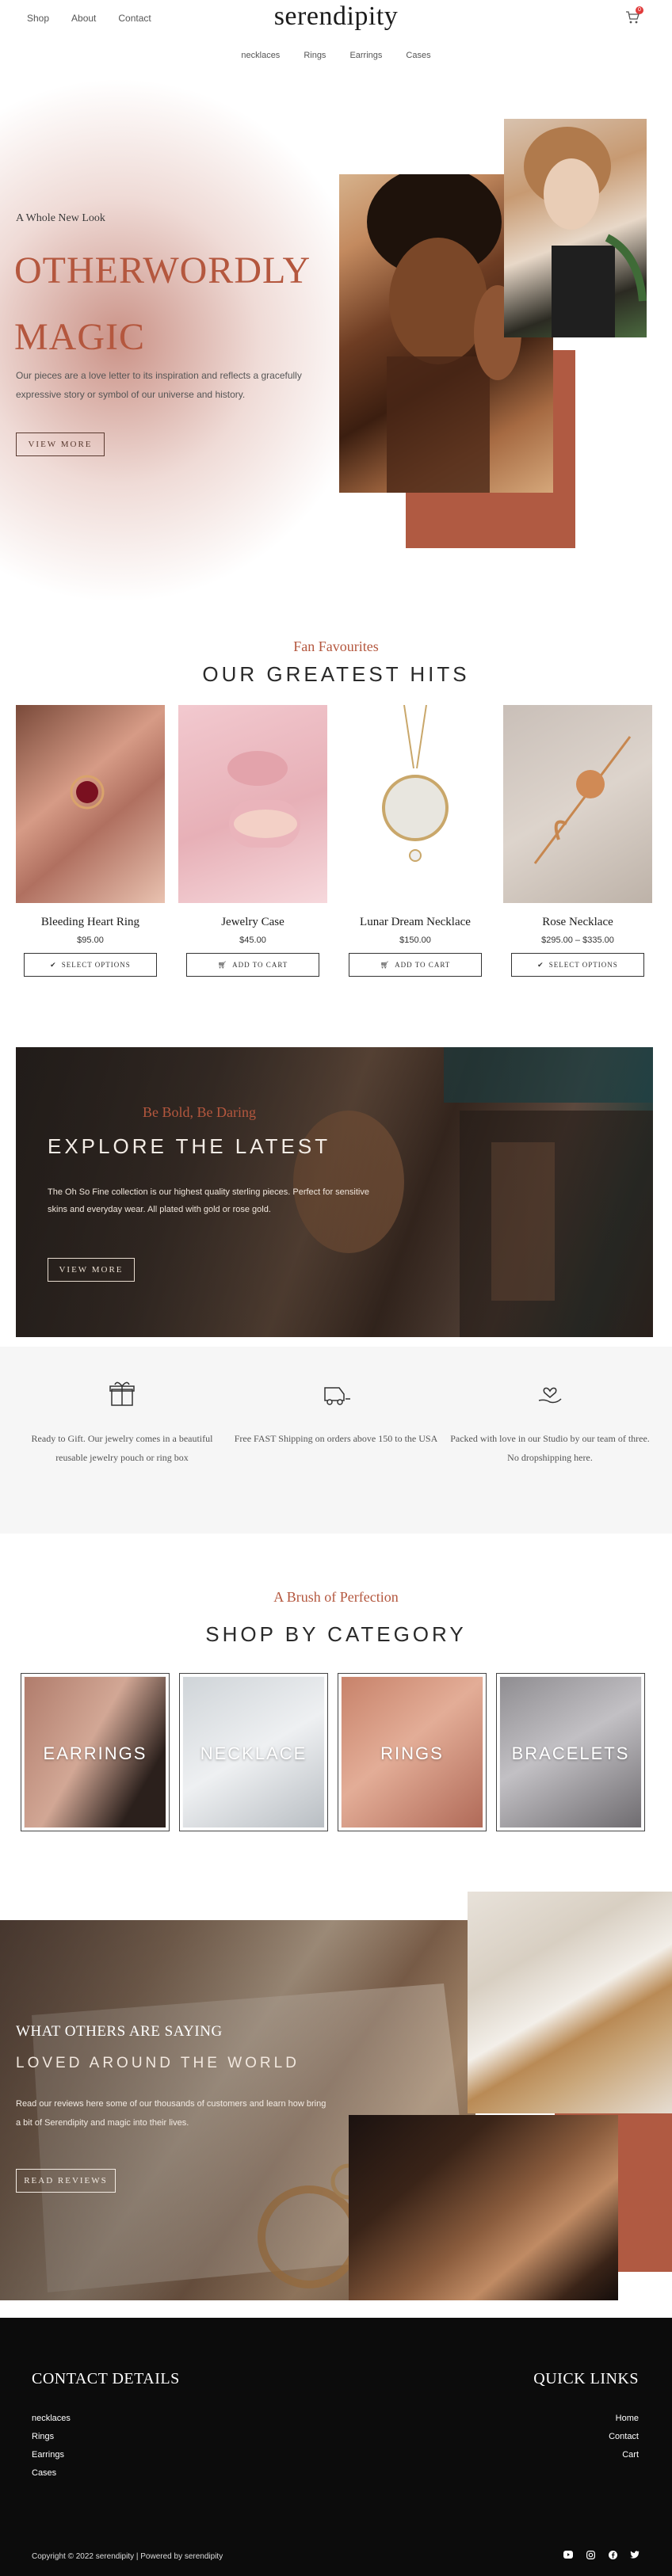 The height and width of the screenshot is (2576, 672). I want to click on delivery-truck-icon, so click(336, 1394).